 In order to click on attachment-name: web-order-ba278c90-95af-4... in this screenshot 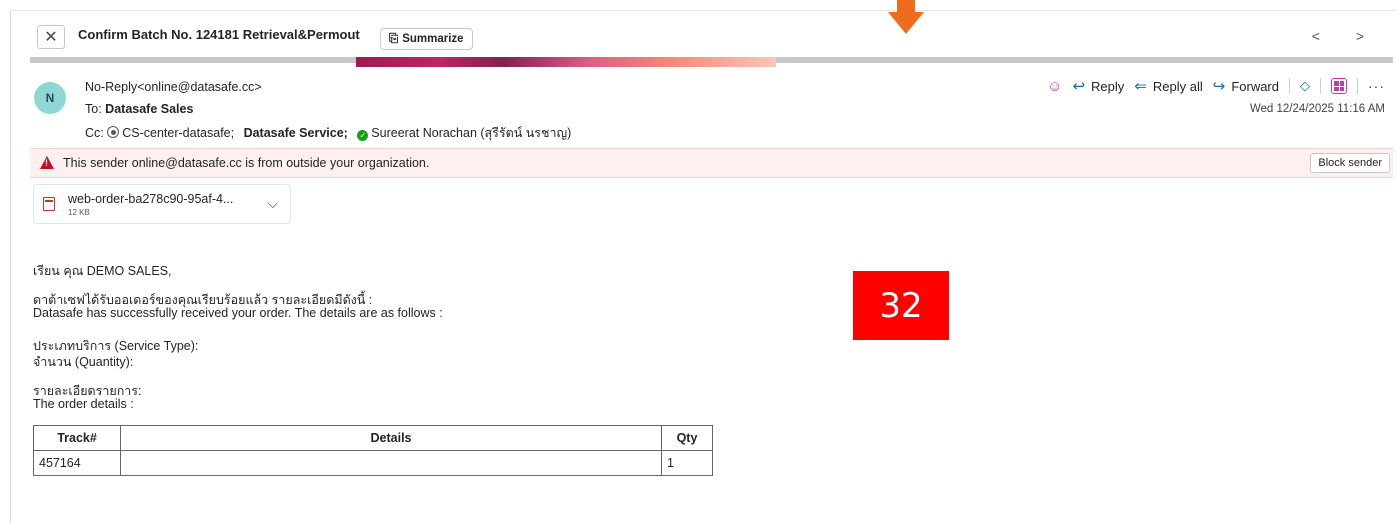, I will do `click(151, 199)`.